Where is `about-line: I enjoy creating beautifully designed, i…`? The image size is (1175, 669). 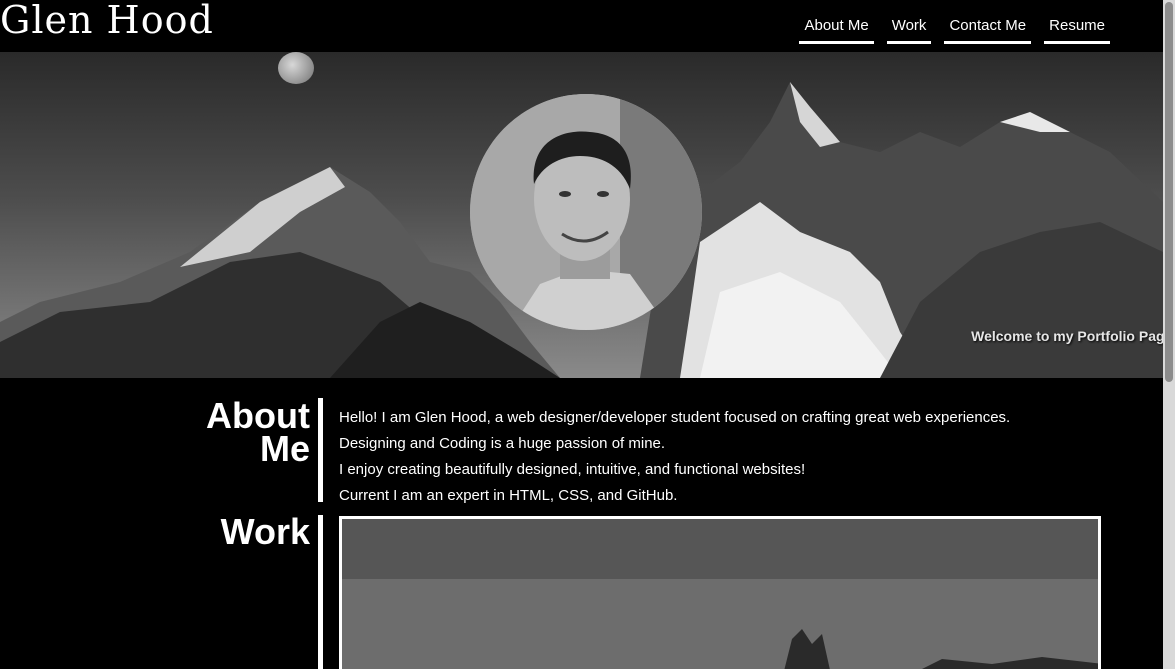 about-line: I enjoy creating beautifully designed, i… is located at coordinates (572, 469).